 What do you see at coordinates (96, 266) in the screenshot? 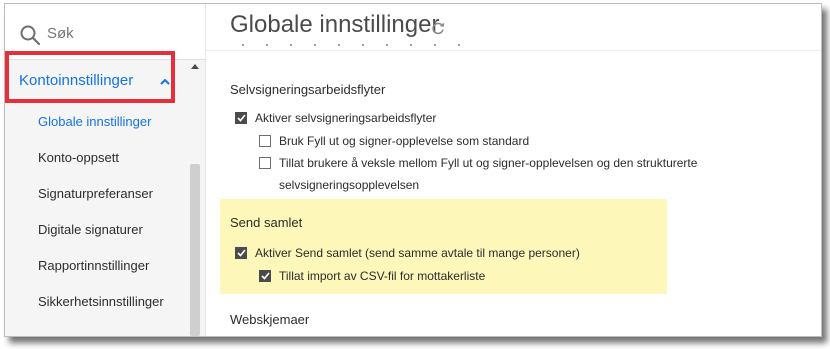
I see `sidebar-item-report-settings: Rapportinnstillinger` at bounding box center [96, 266].